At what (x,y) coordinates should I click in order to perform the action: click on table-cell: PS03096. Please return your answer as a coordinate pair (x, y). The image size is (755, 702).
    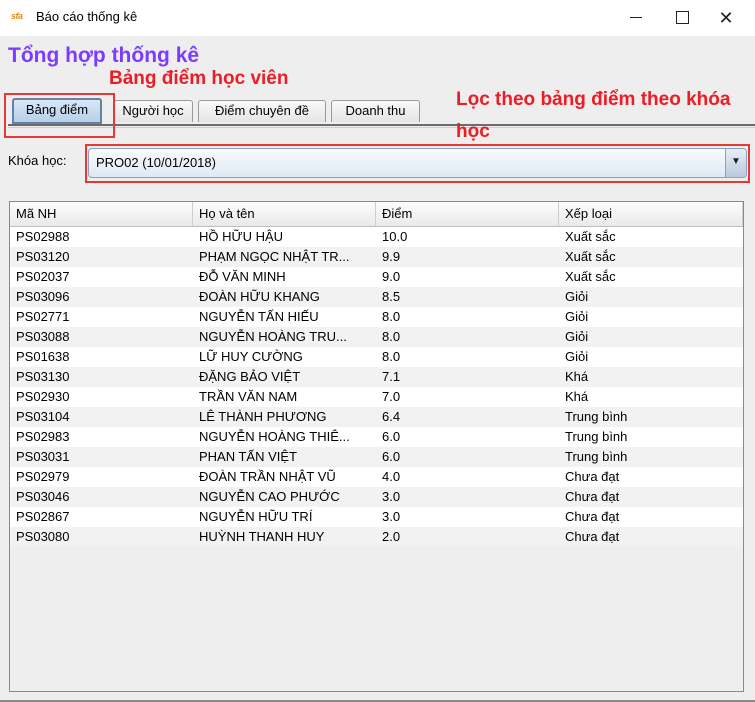
    Looking at the image, I should click on (43, 296).